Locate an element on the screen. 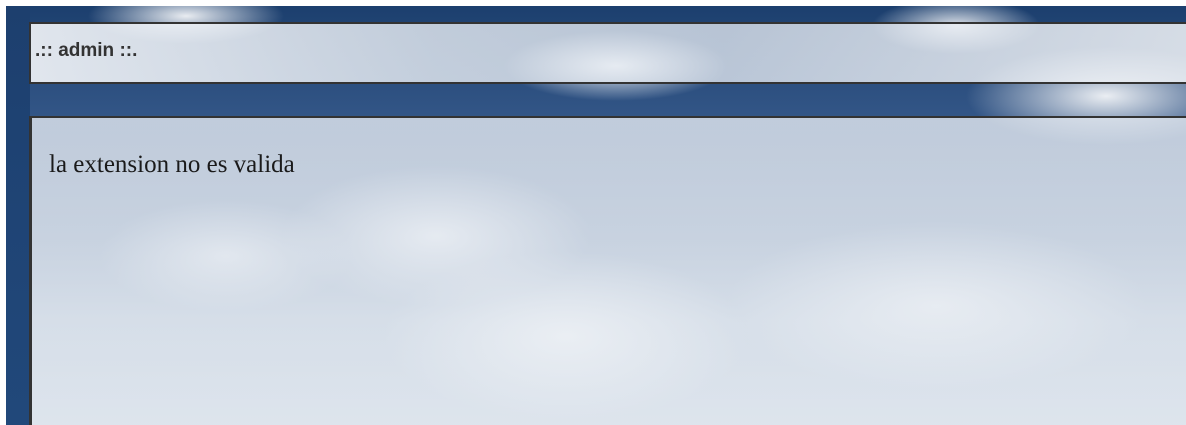  sky-background-strip is located at coordinates (18, 215).